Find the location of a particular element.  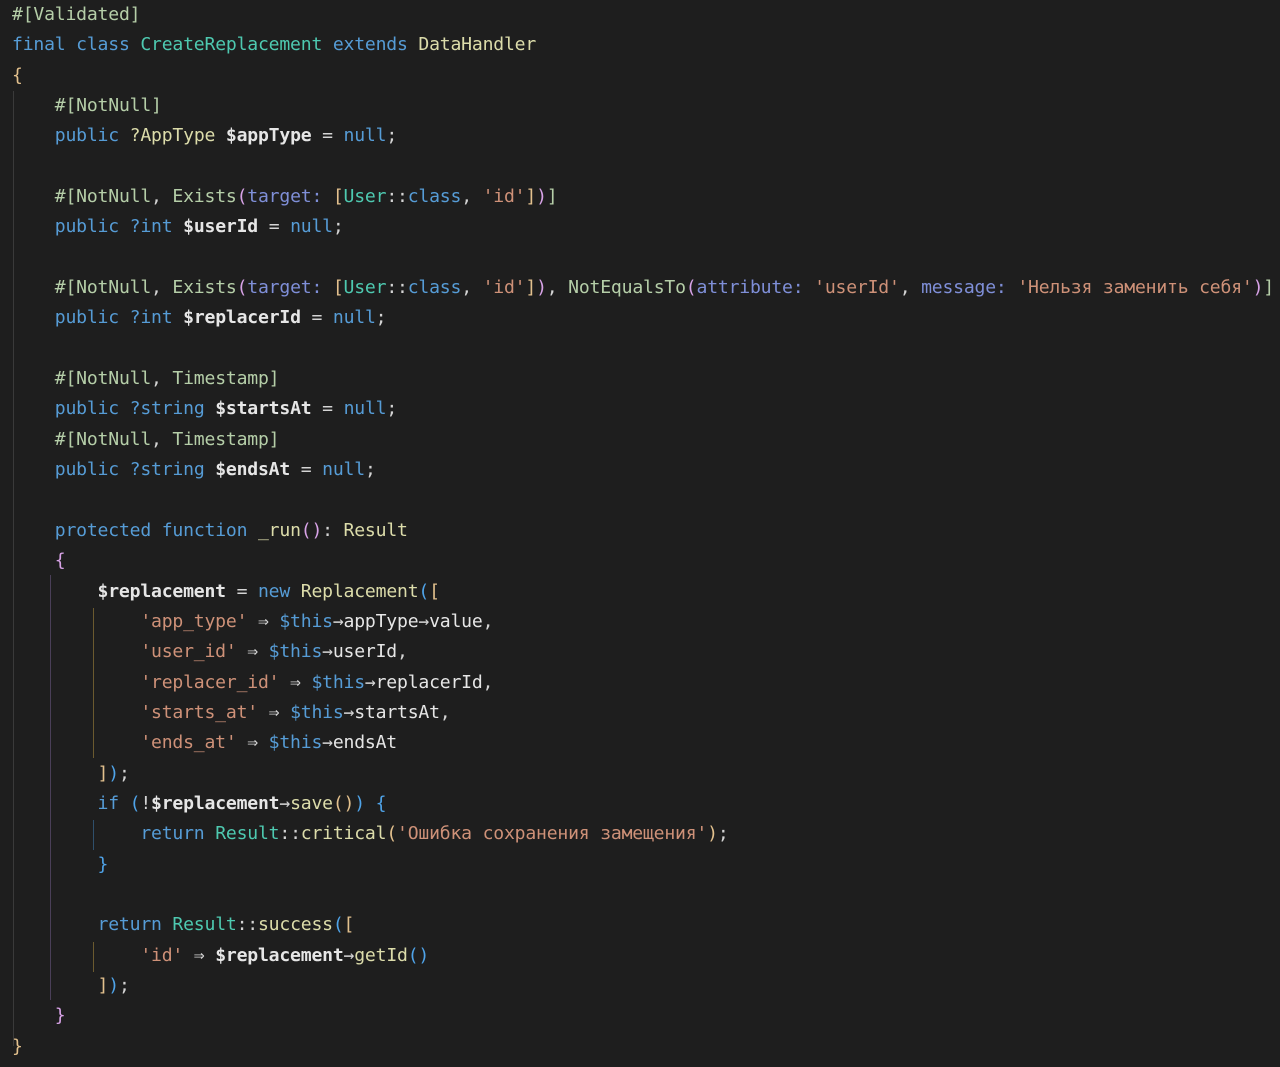

code-line: protected function _run(): Result is located at coordinates (646, 531).